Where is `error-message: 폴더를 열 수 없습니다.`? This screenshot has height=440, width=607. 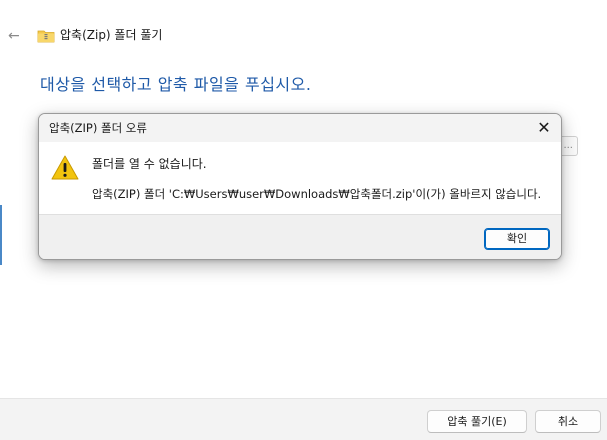
error-message: 폴더를 열 수 없습니다. is located at coordinates (149, 164).